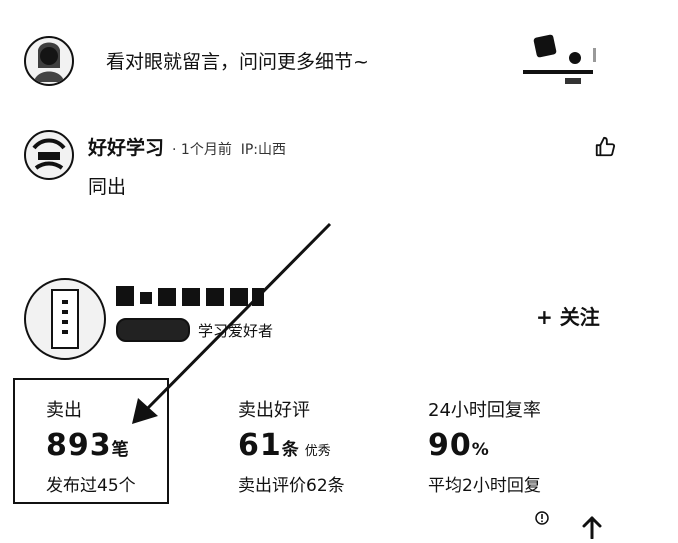 The height and width of the screenshot is (543, 678). I want to click on stat-value: 893, so click(79, 445).